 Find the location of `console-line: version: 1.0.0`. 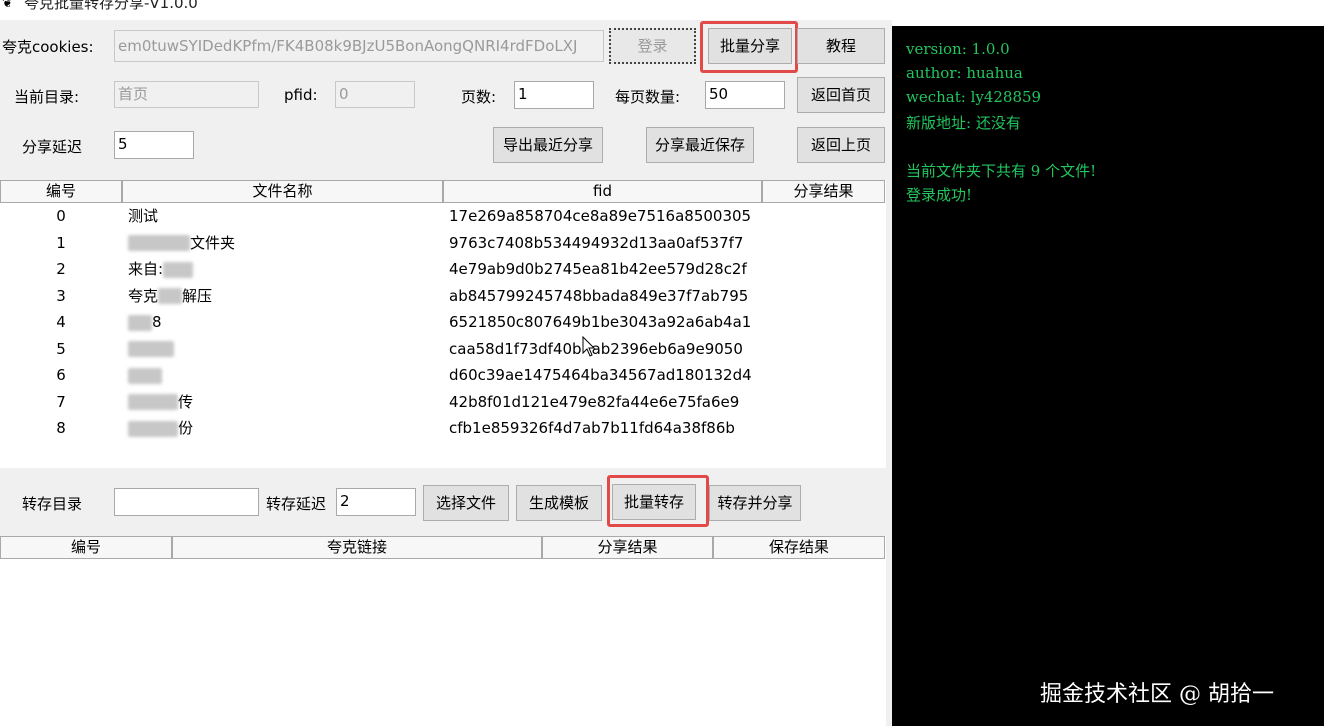

console-line: version: 1.0.0 is located at coordinates (958, 49).